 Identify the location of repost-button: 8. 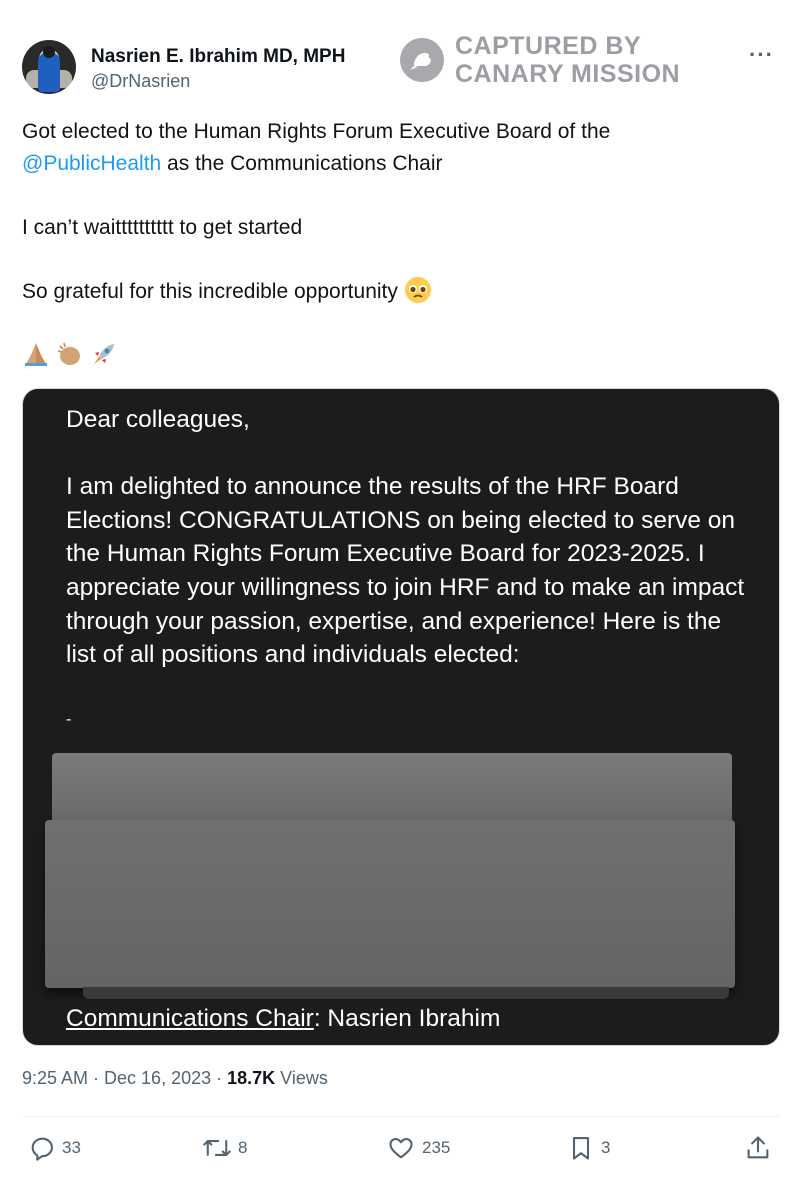
(224, 1148).